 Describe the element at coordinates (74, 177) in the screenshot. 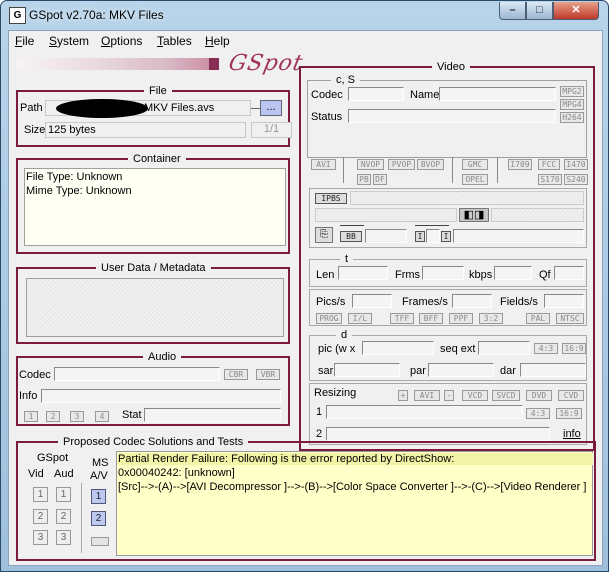

I see `file-type-line: File Type: Unknown` at that location.